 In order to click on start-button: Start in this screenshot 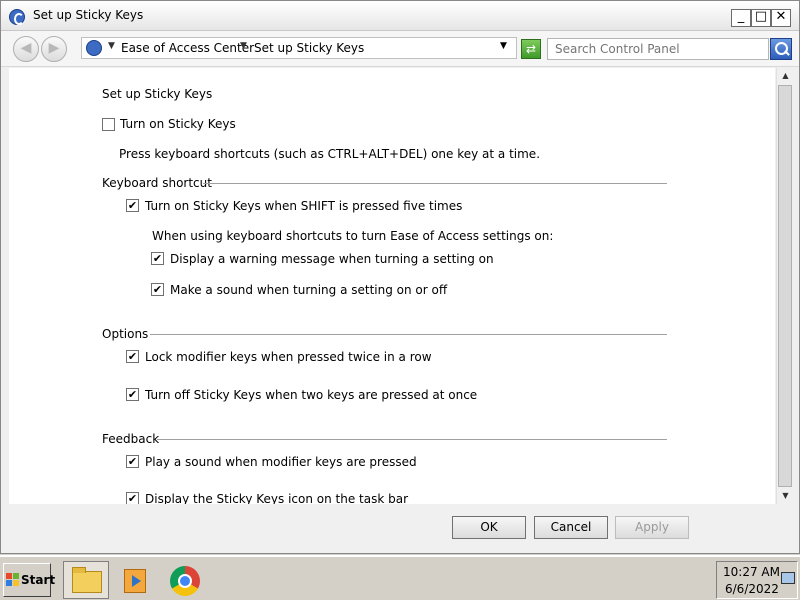, I will do `click(29, 580)`.